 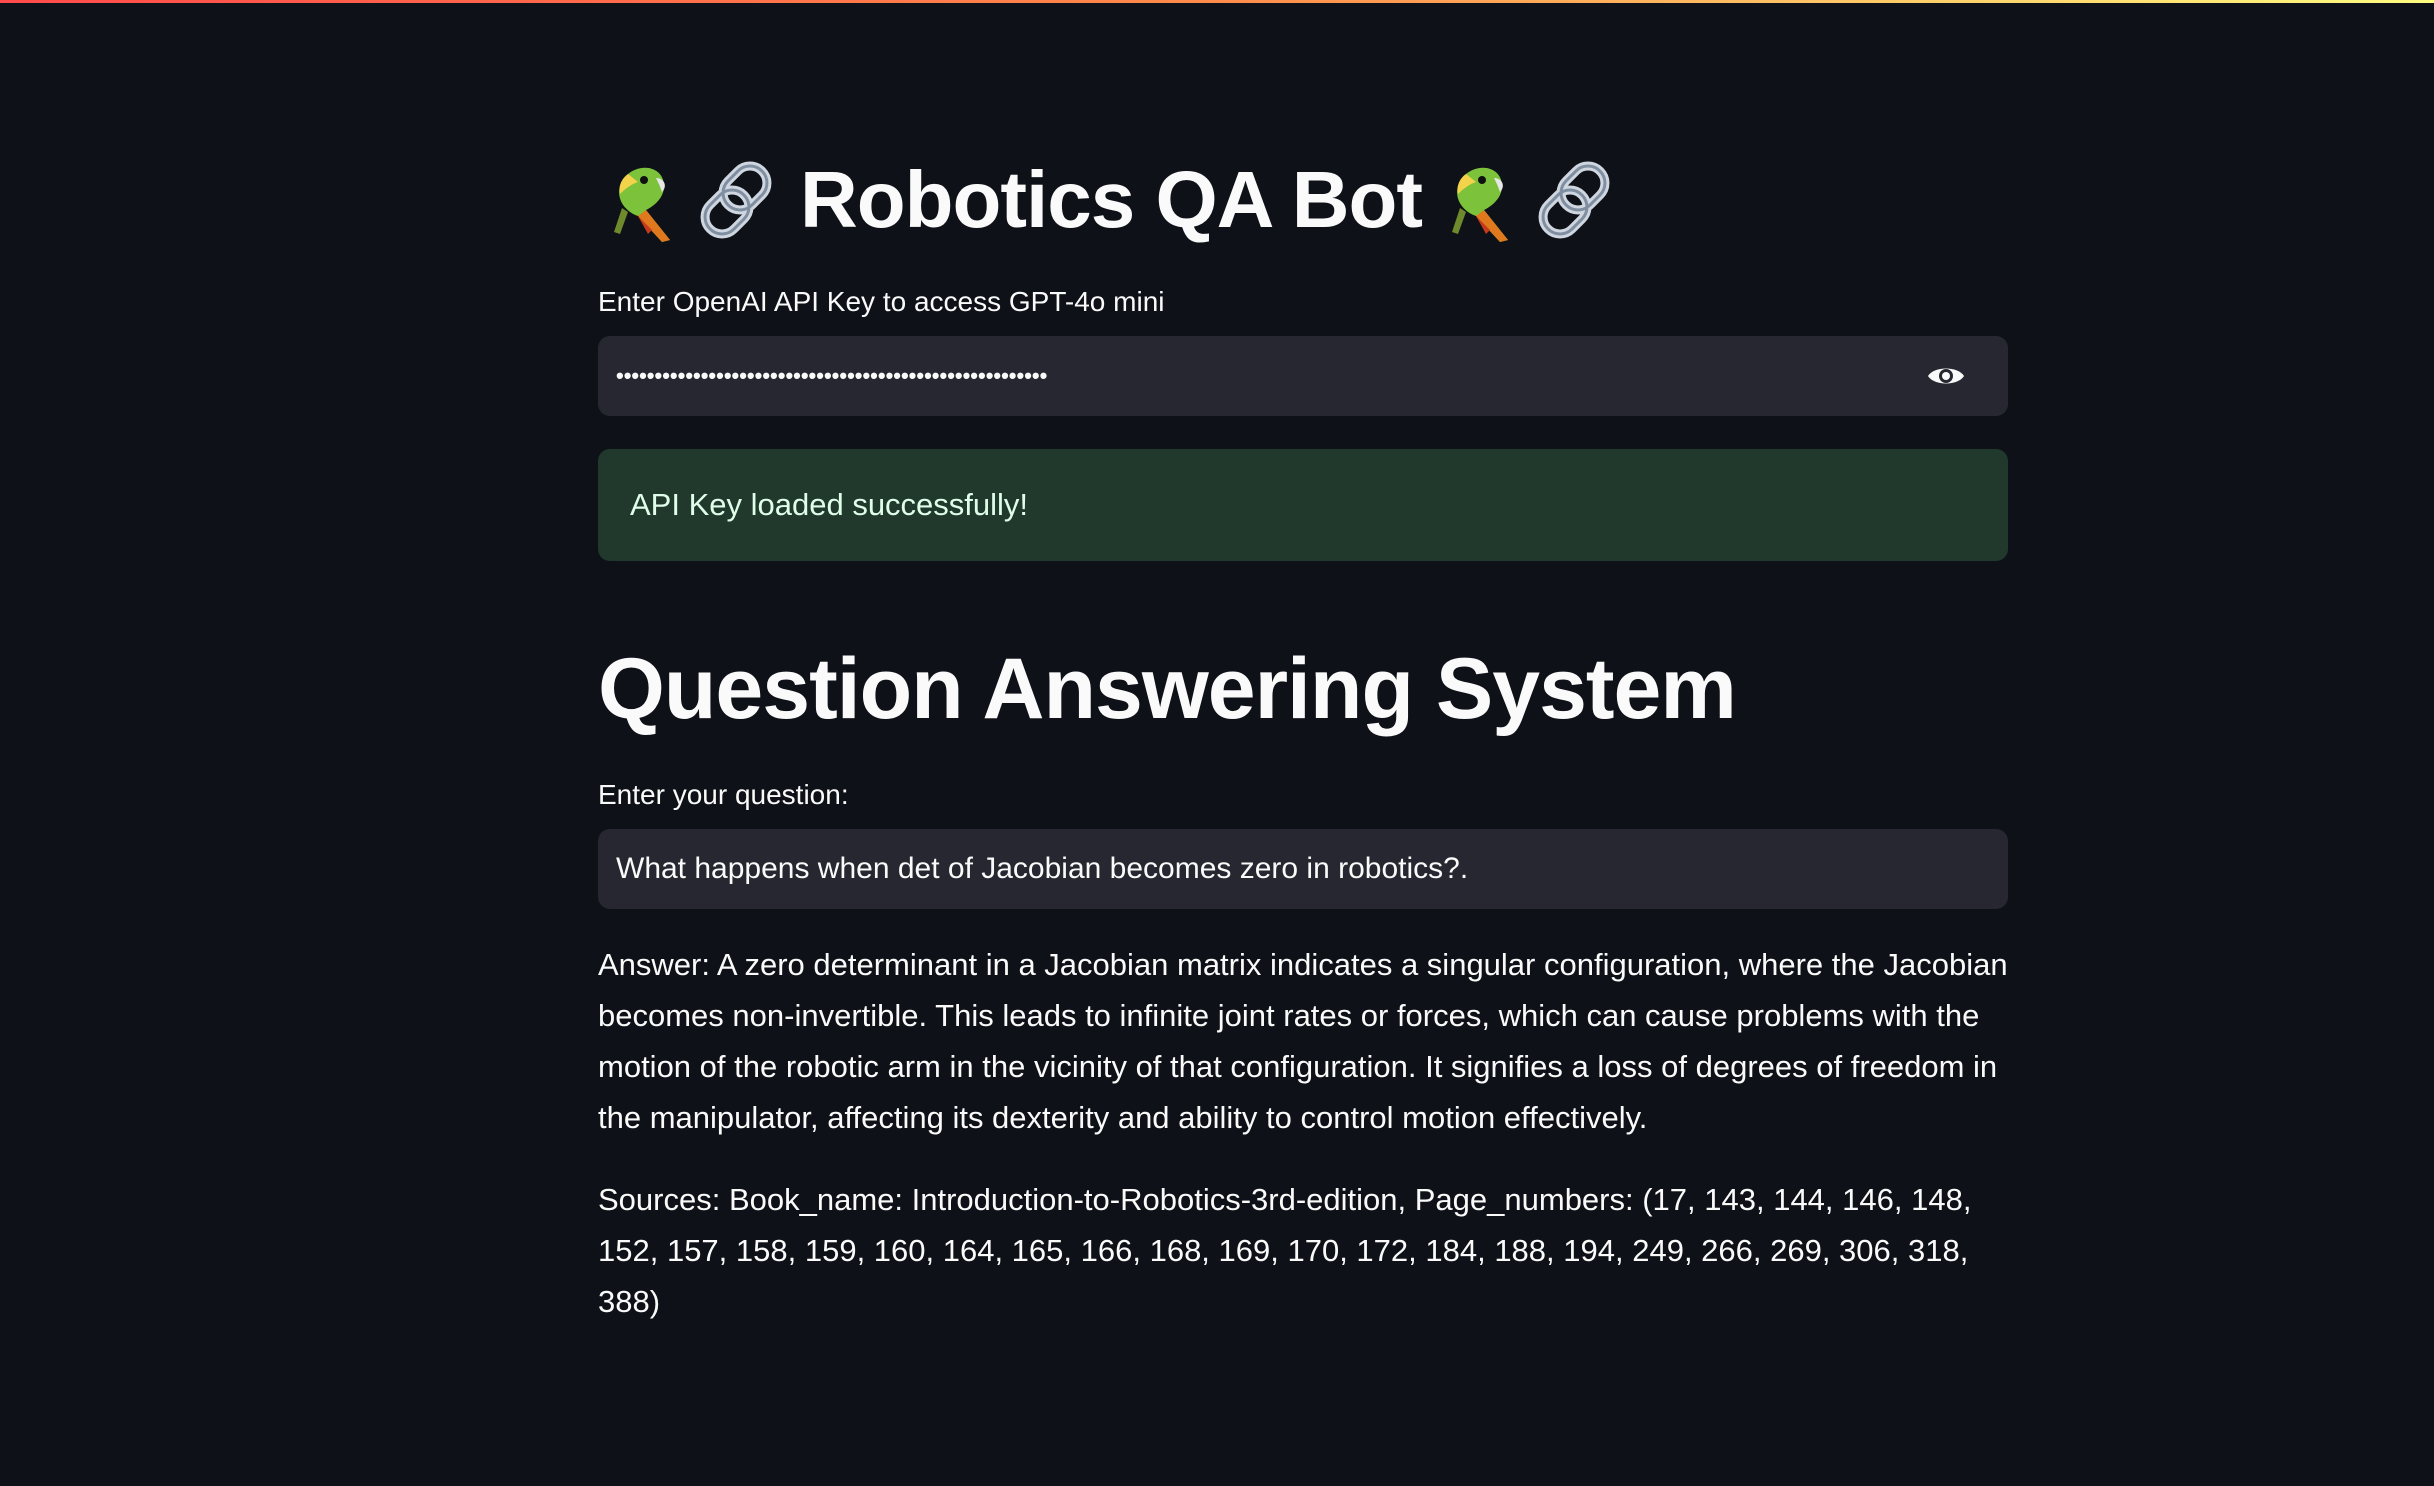 What do you see at coordinates (1303, 505) in the screenshot?
I see `success-alert: API Key loaded successfully!` at bounding box center [1303, 505].